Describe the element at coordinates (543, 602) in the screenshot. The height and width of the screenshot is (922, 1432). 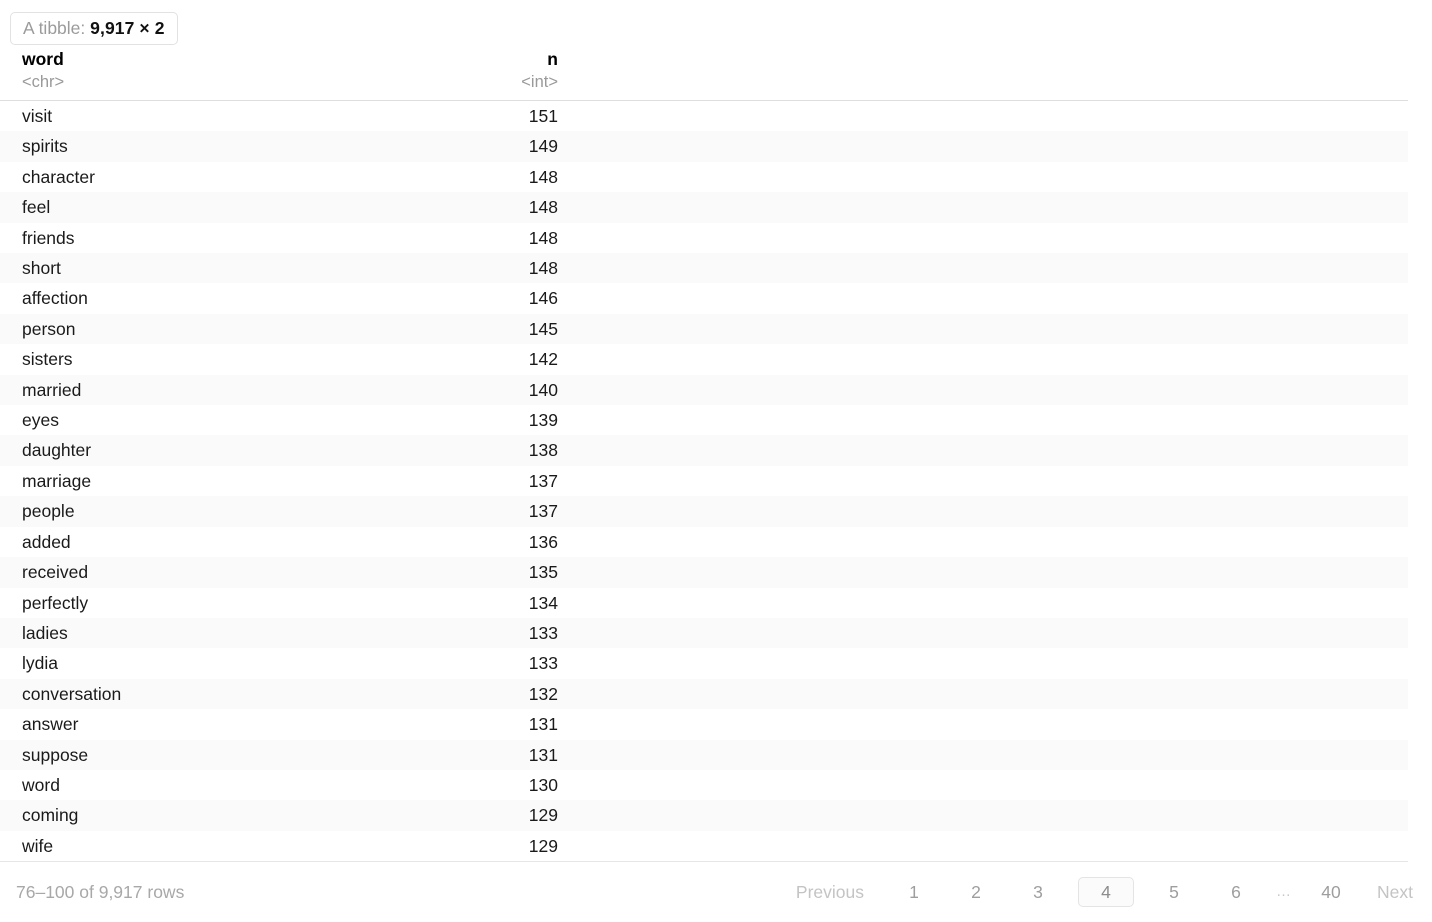
I see `cell-n: 134` at that location.